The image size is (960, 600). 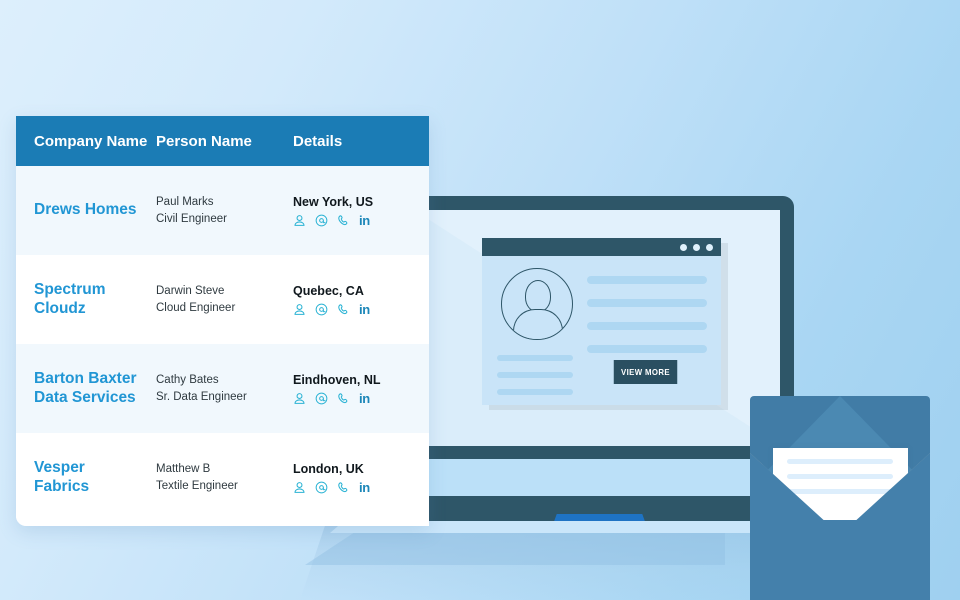 I want to click on avatar-head-shape, so click(x=538, y=296).